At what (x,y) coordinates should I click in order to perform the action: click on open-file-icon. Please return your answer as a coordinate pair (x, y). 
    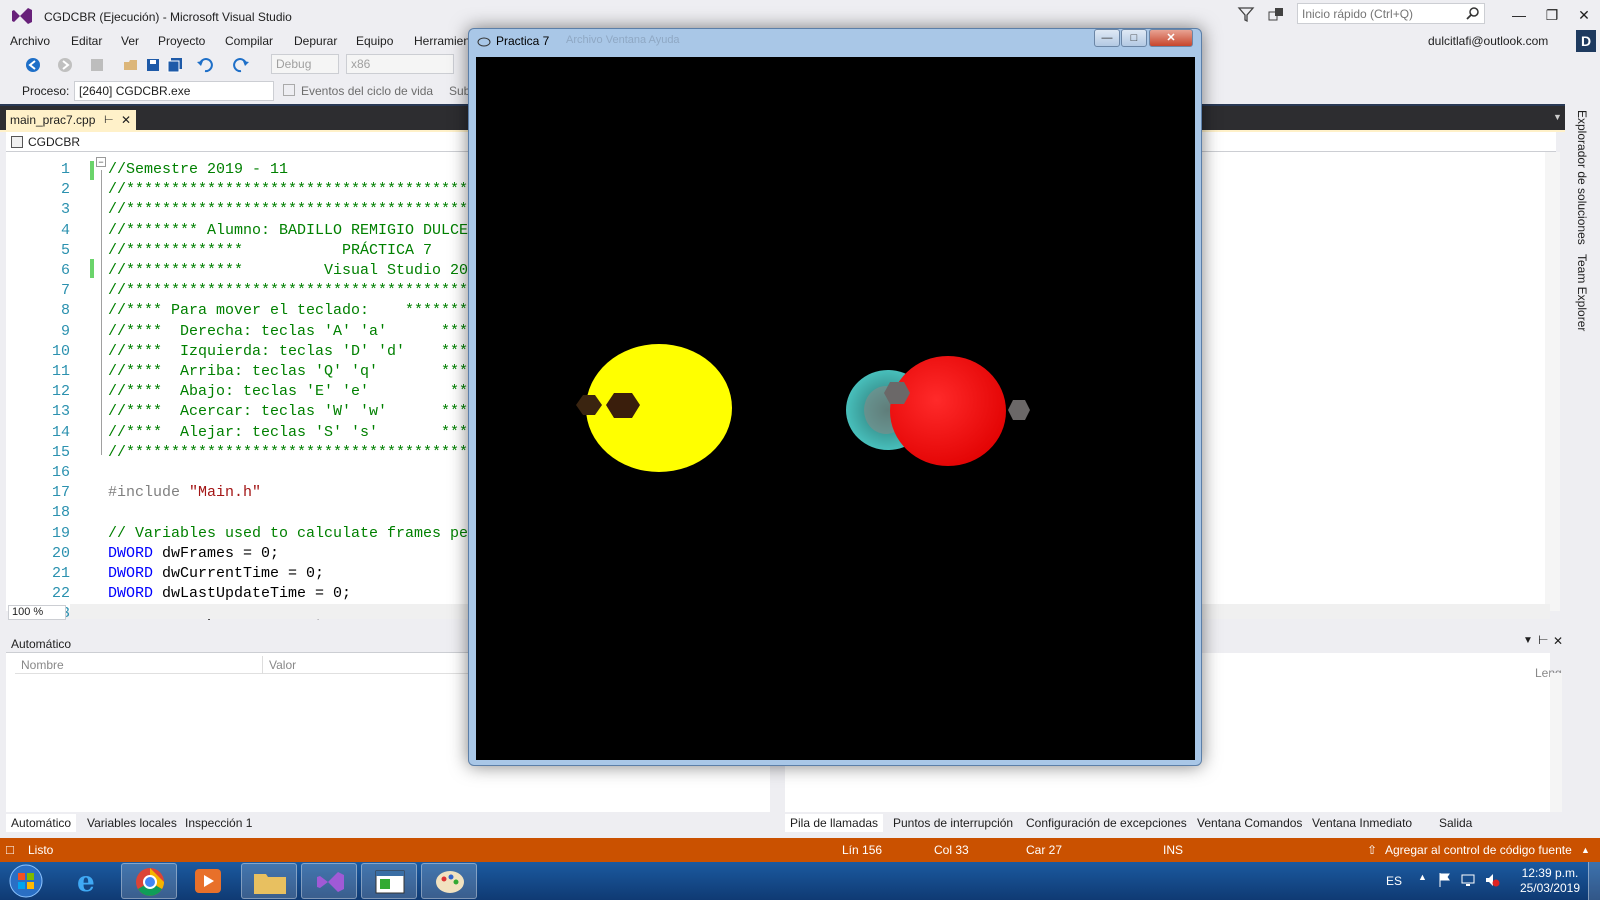
    Looking at the image, I should click on (131, 65).